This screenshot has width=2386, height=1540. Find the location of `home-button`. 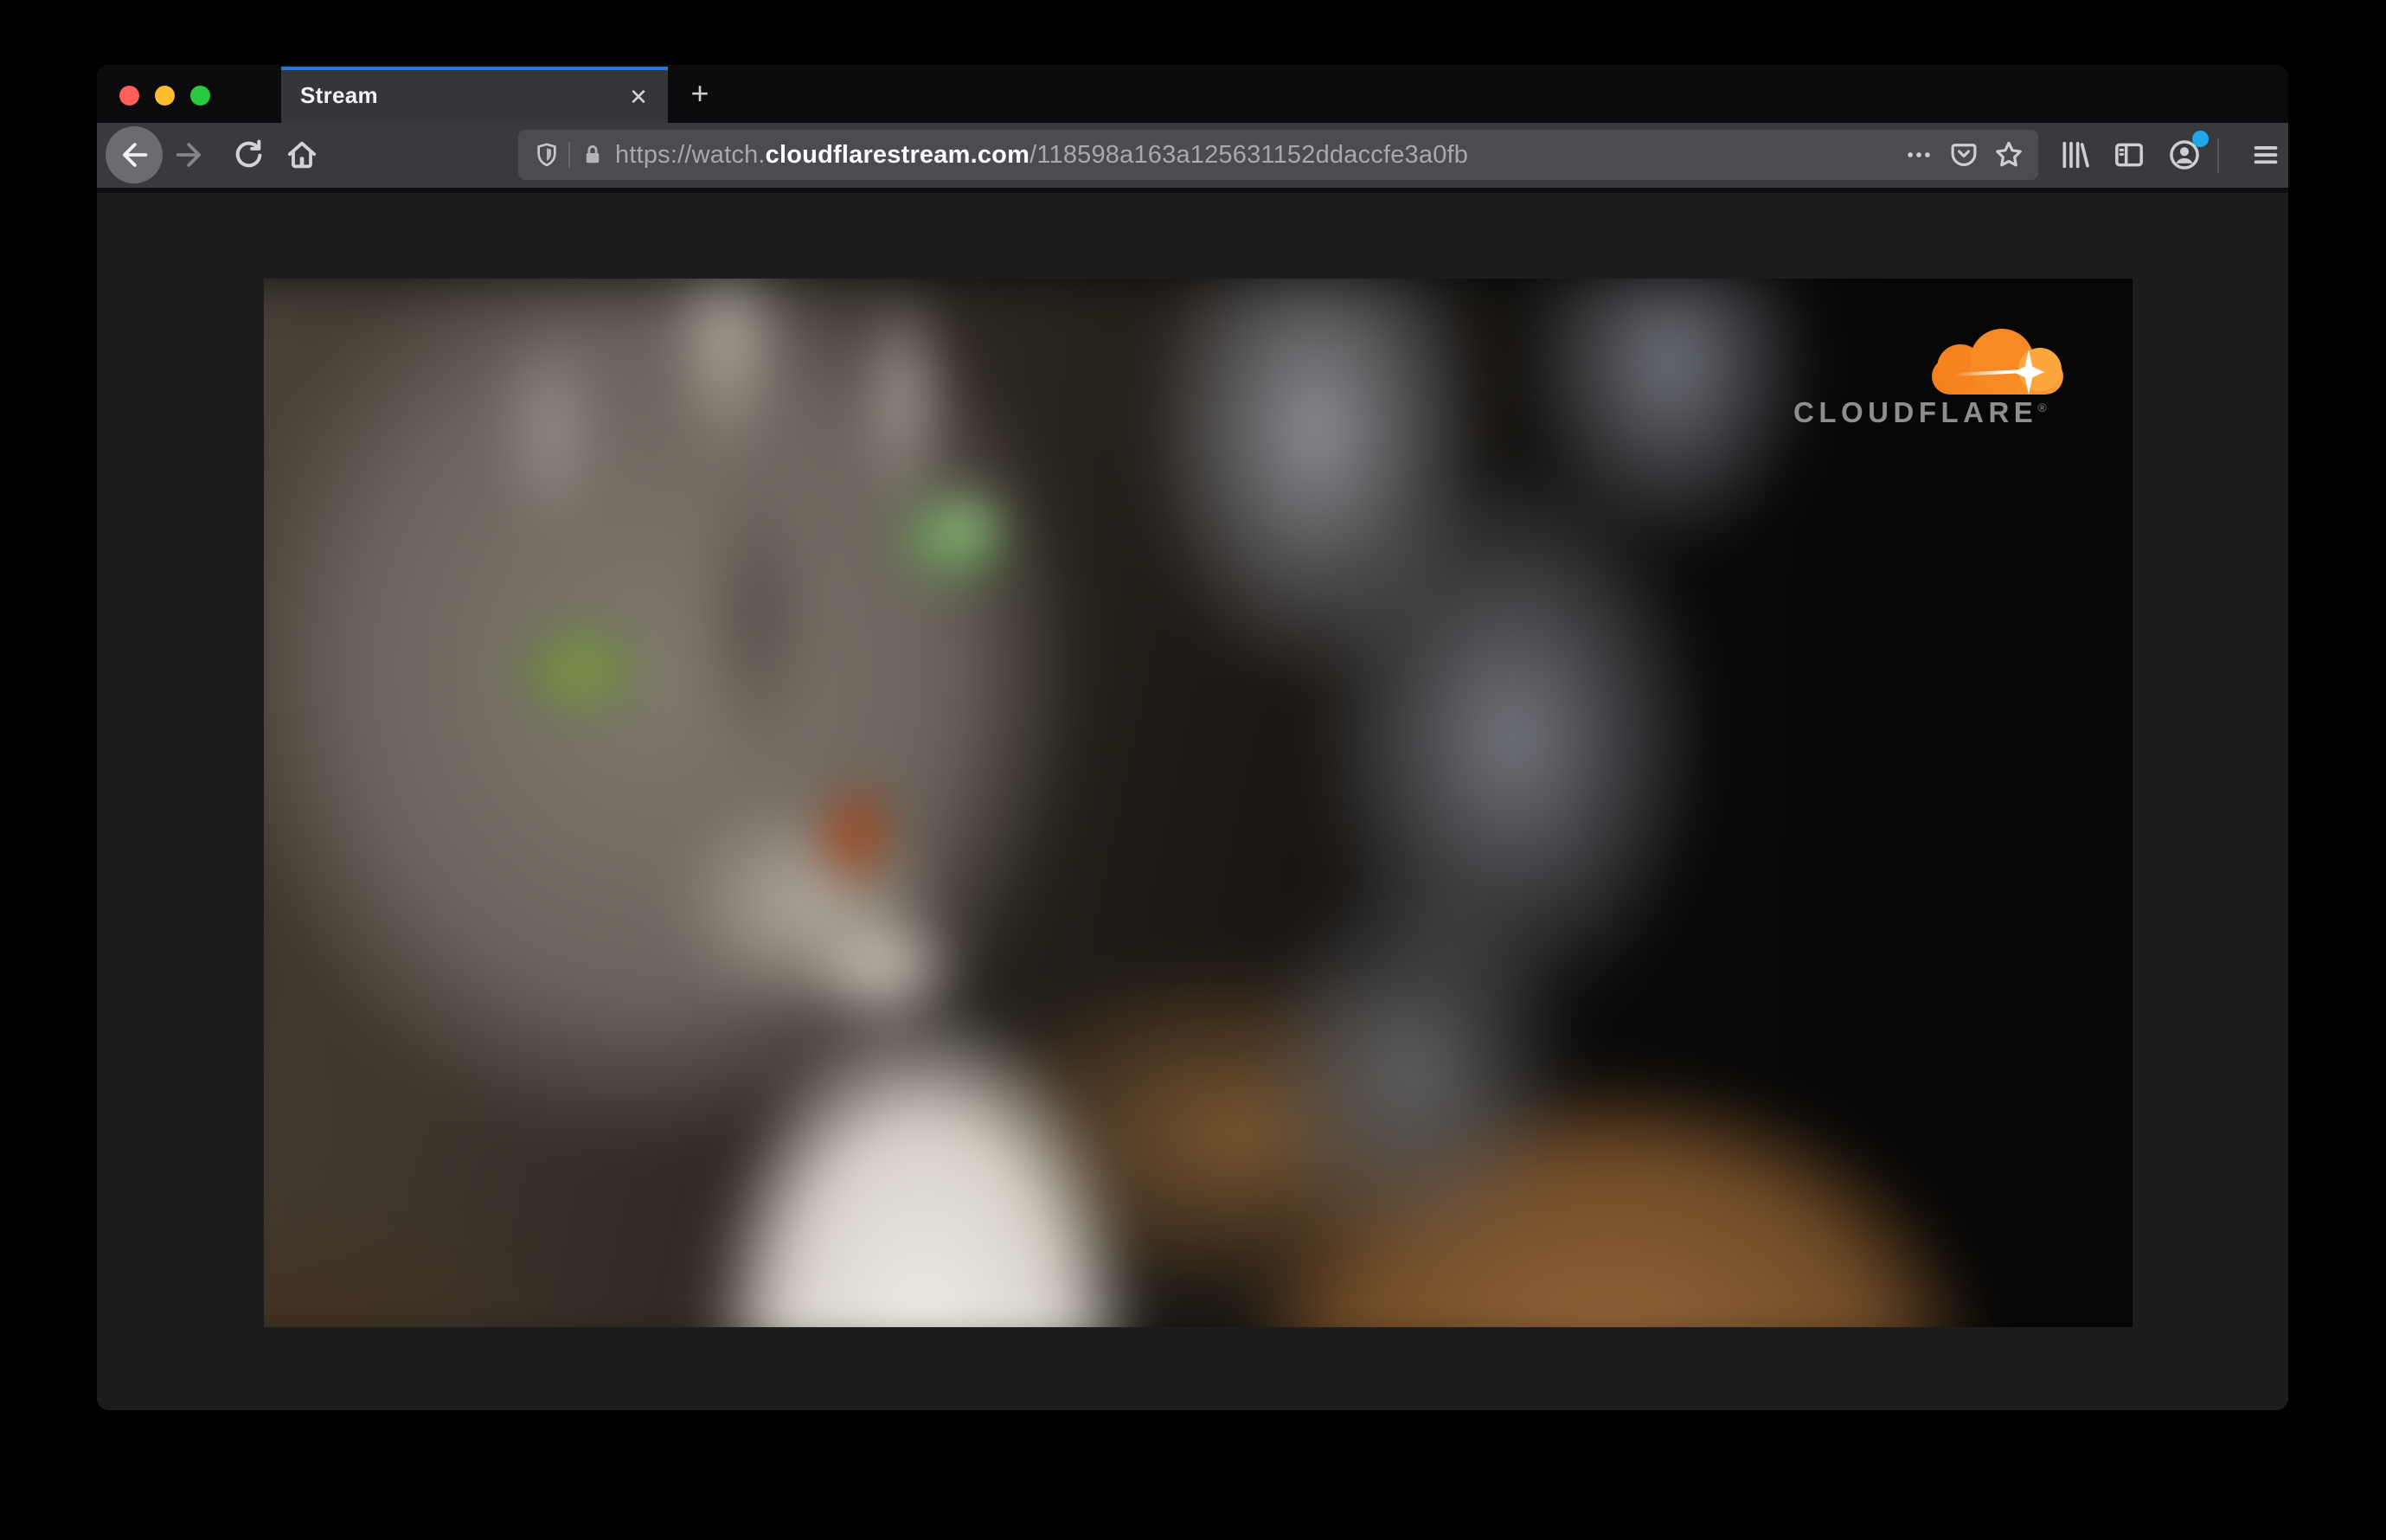

home-button is located at coordinates (302, 155).